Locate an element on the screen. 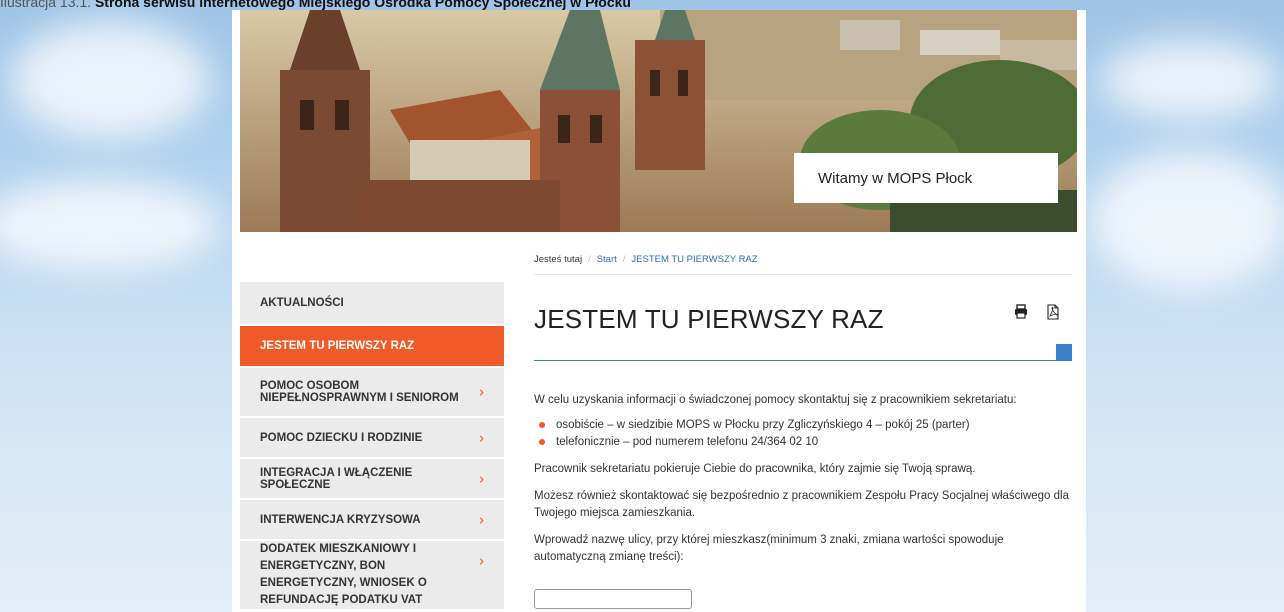 The height and width of the screenshot is (612, 1284). sidebar-item-label: INTERWENCJA KRYZYSOWA is located at coordinates (340, 519).